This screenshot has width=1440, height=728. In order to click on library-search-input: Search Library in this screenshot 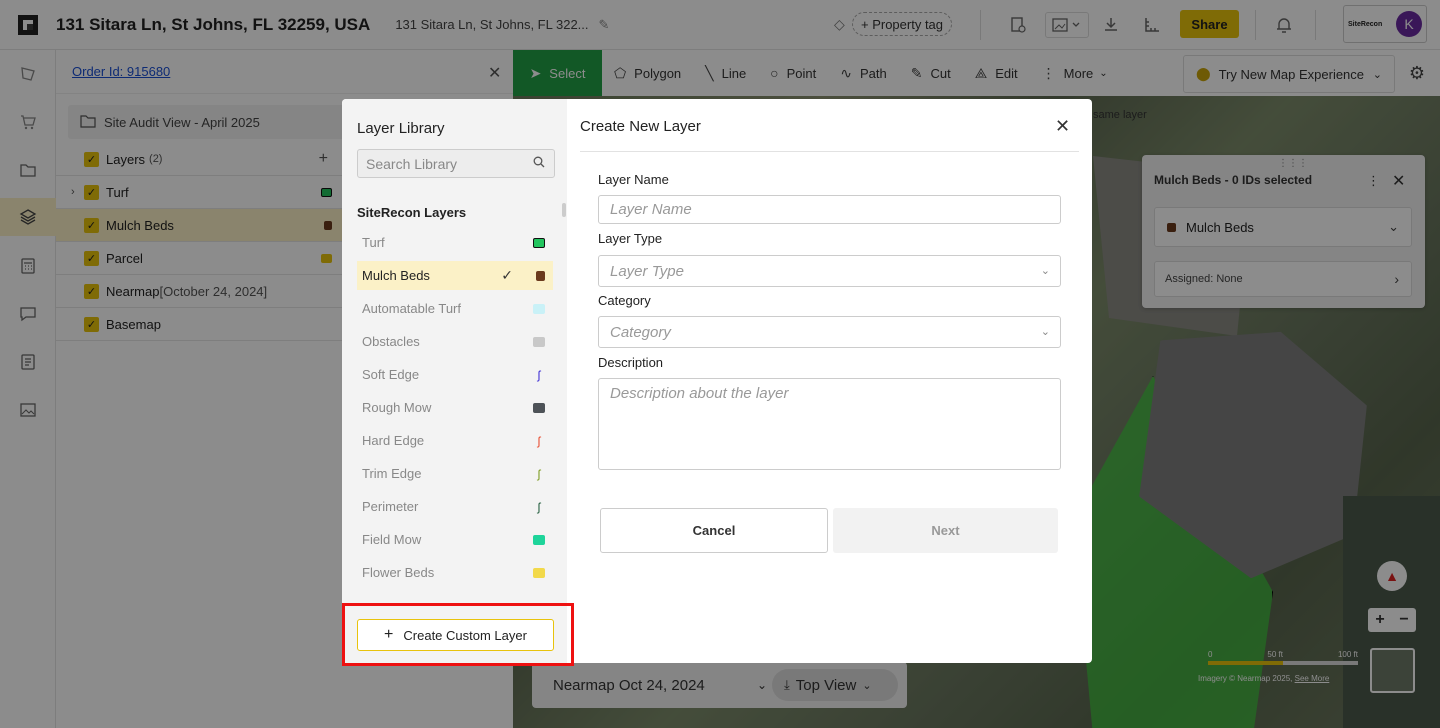, I will do `click(456, 163)`.